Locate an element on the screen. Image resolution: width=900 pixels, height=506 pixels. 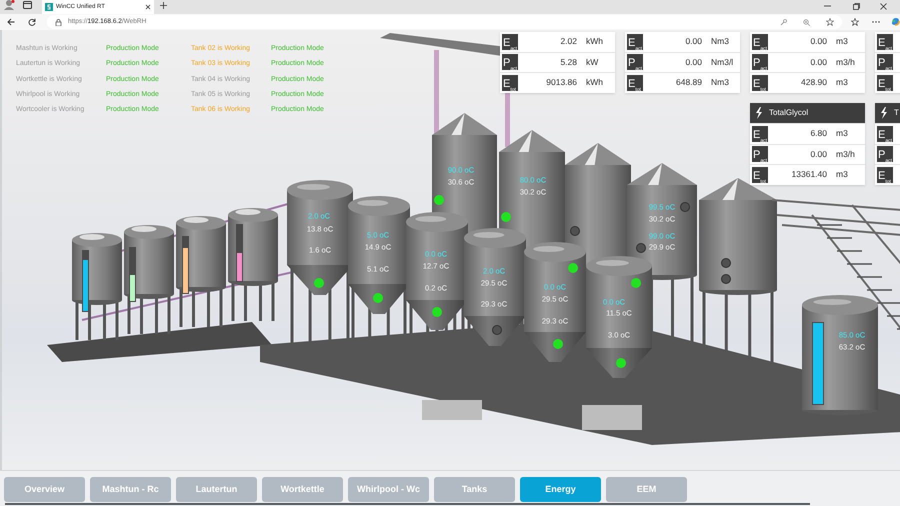
nav-tab: Tanks is located at coordinates (474, 489).